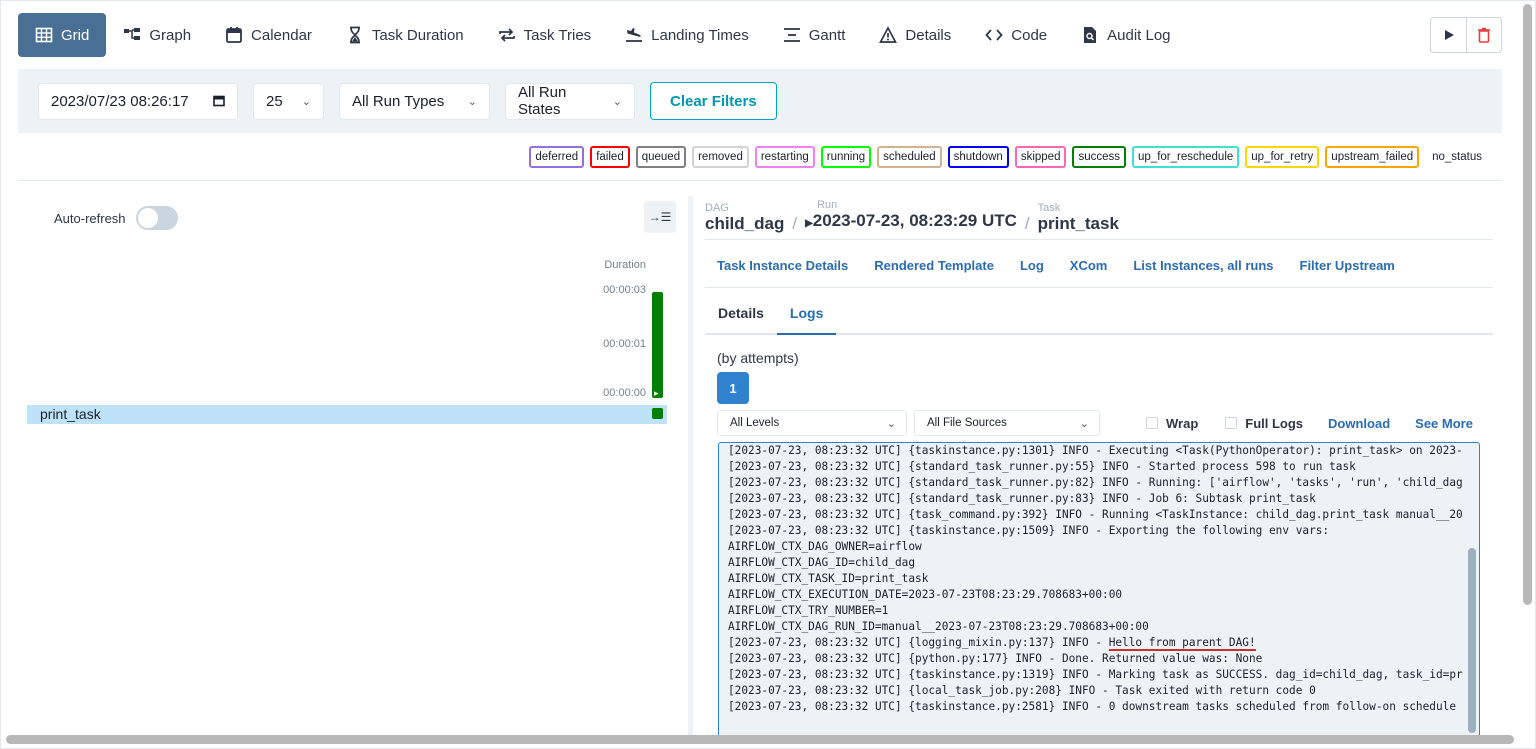  What do you see at coordinates (846, 157) in the screenshot?
I see `state-running: running` at bounding box center [846, 157].